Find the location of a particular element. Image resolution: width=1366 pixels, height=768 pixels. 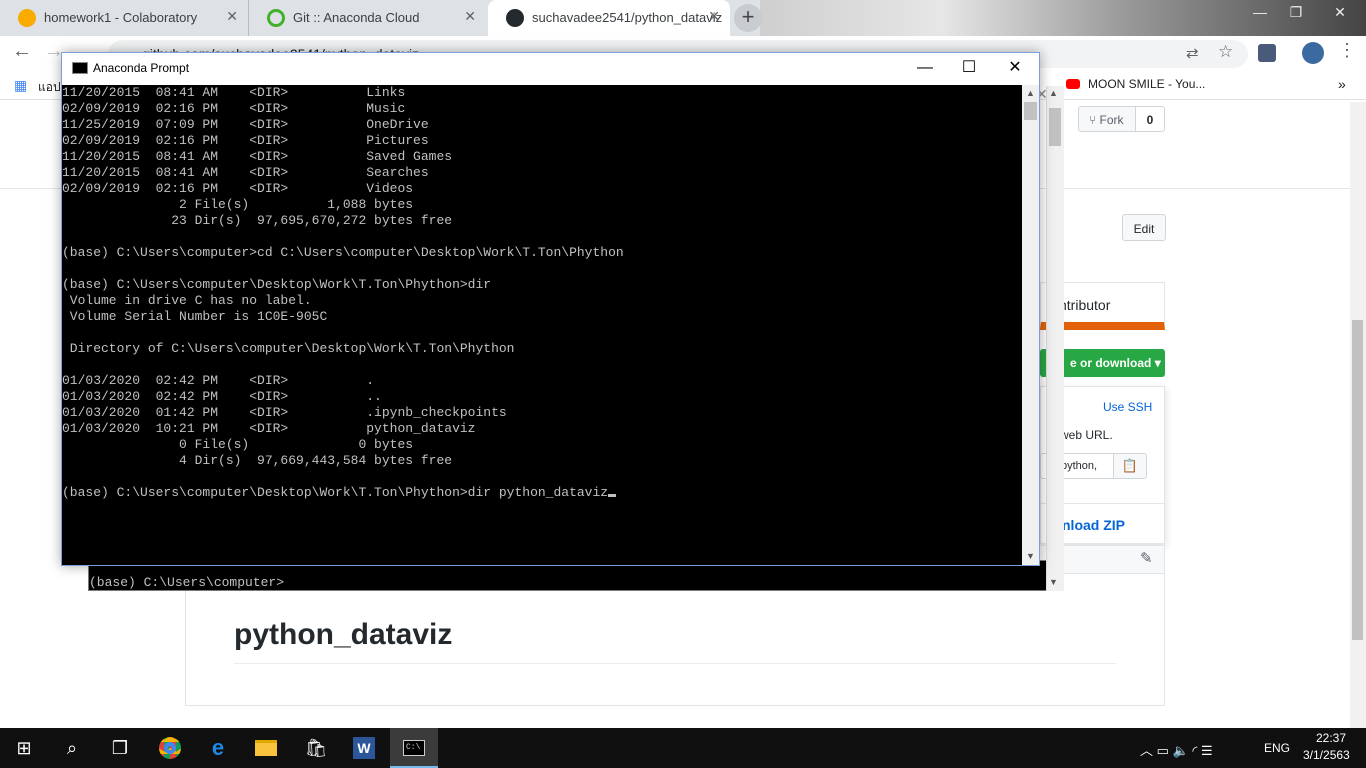

background-console-prompt: (base) C:\Users\computer> is located at coordinates (187, 582).